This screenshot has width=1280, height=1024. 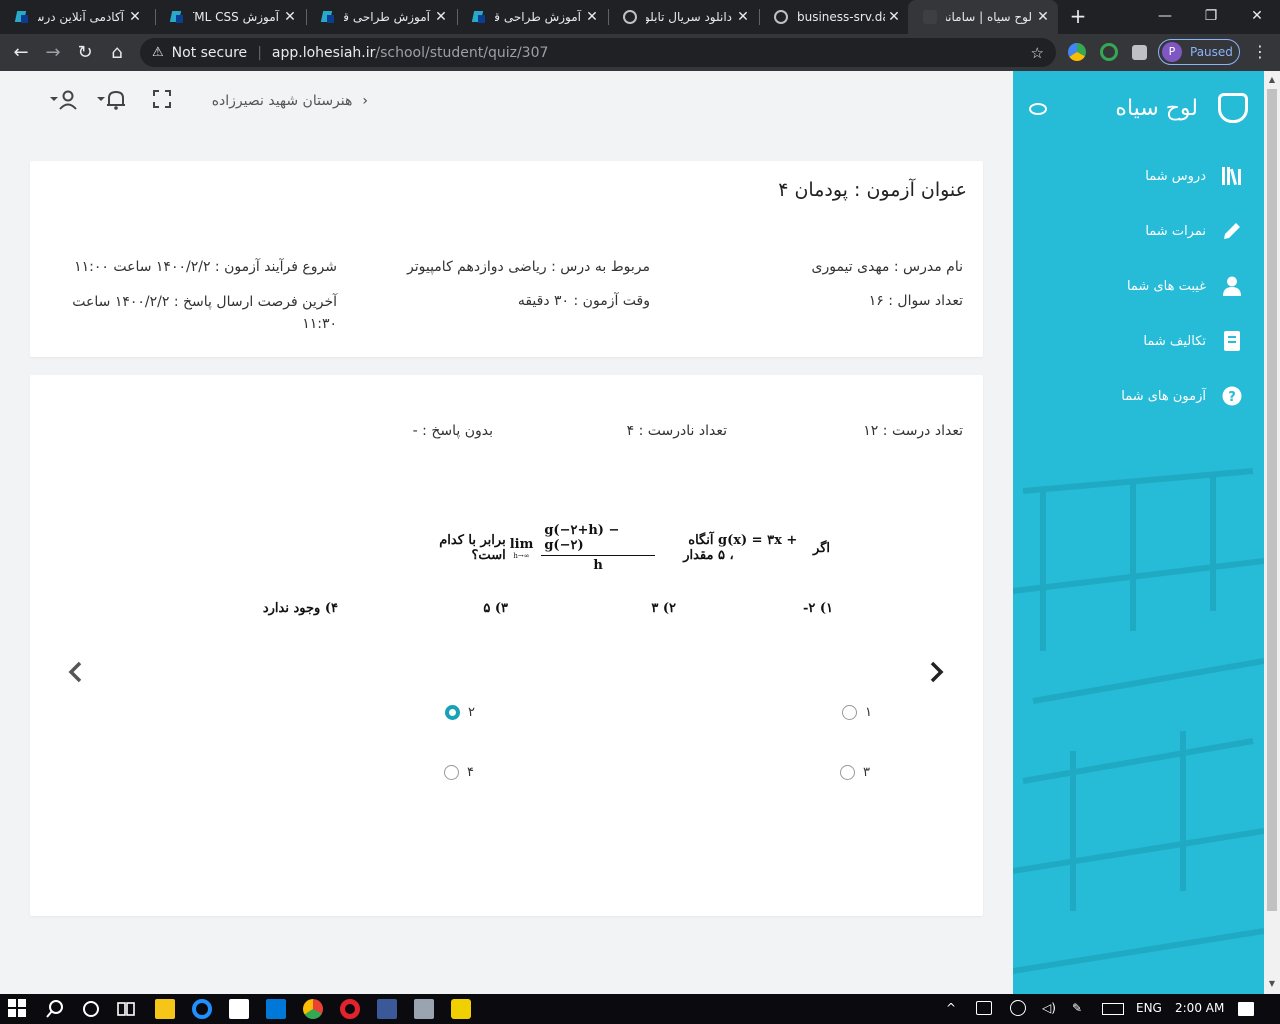 I want to click on tab-title: آموزش طراحی قالب, so click(x=538, y=17).